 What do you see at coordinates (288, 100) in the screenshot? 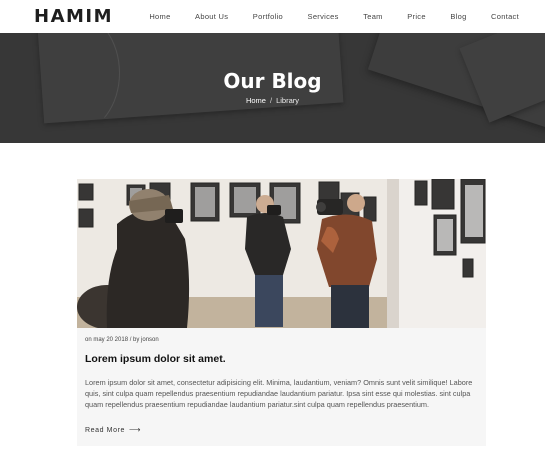
I see `breadcrumb-current: Library` at bounding box center [288, 100].